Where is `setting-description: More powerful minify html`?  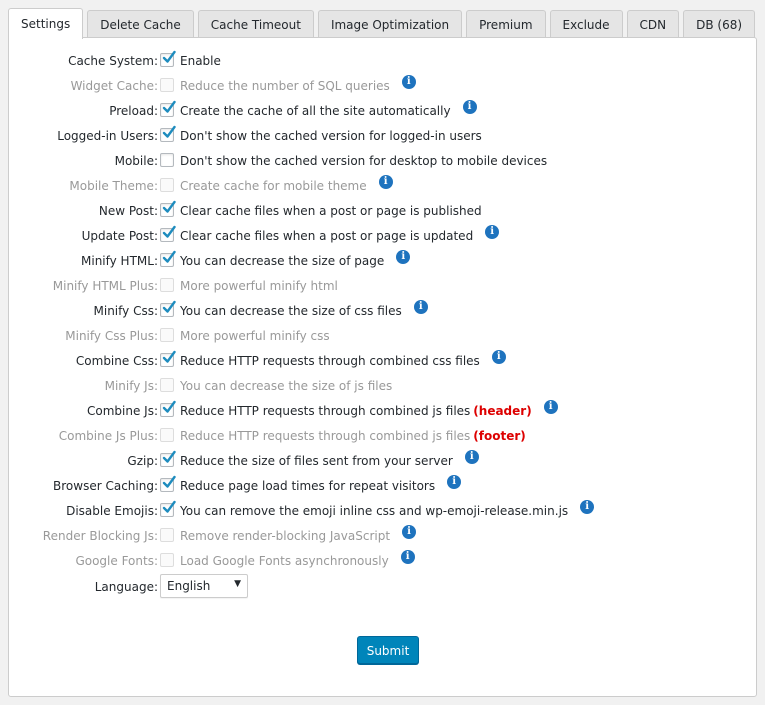 setting-description: More powerful minify html is located at coordinates (259, 286).